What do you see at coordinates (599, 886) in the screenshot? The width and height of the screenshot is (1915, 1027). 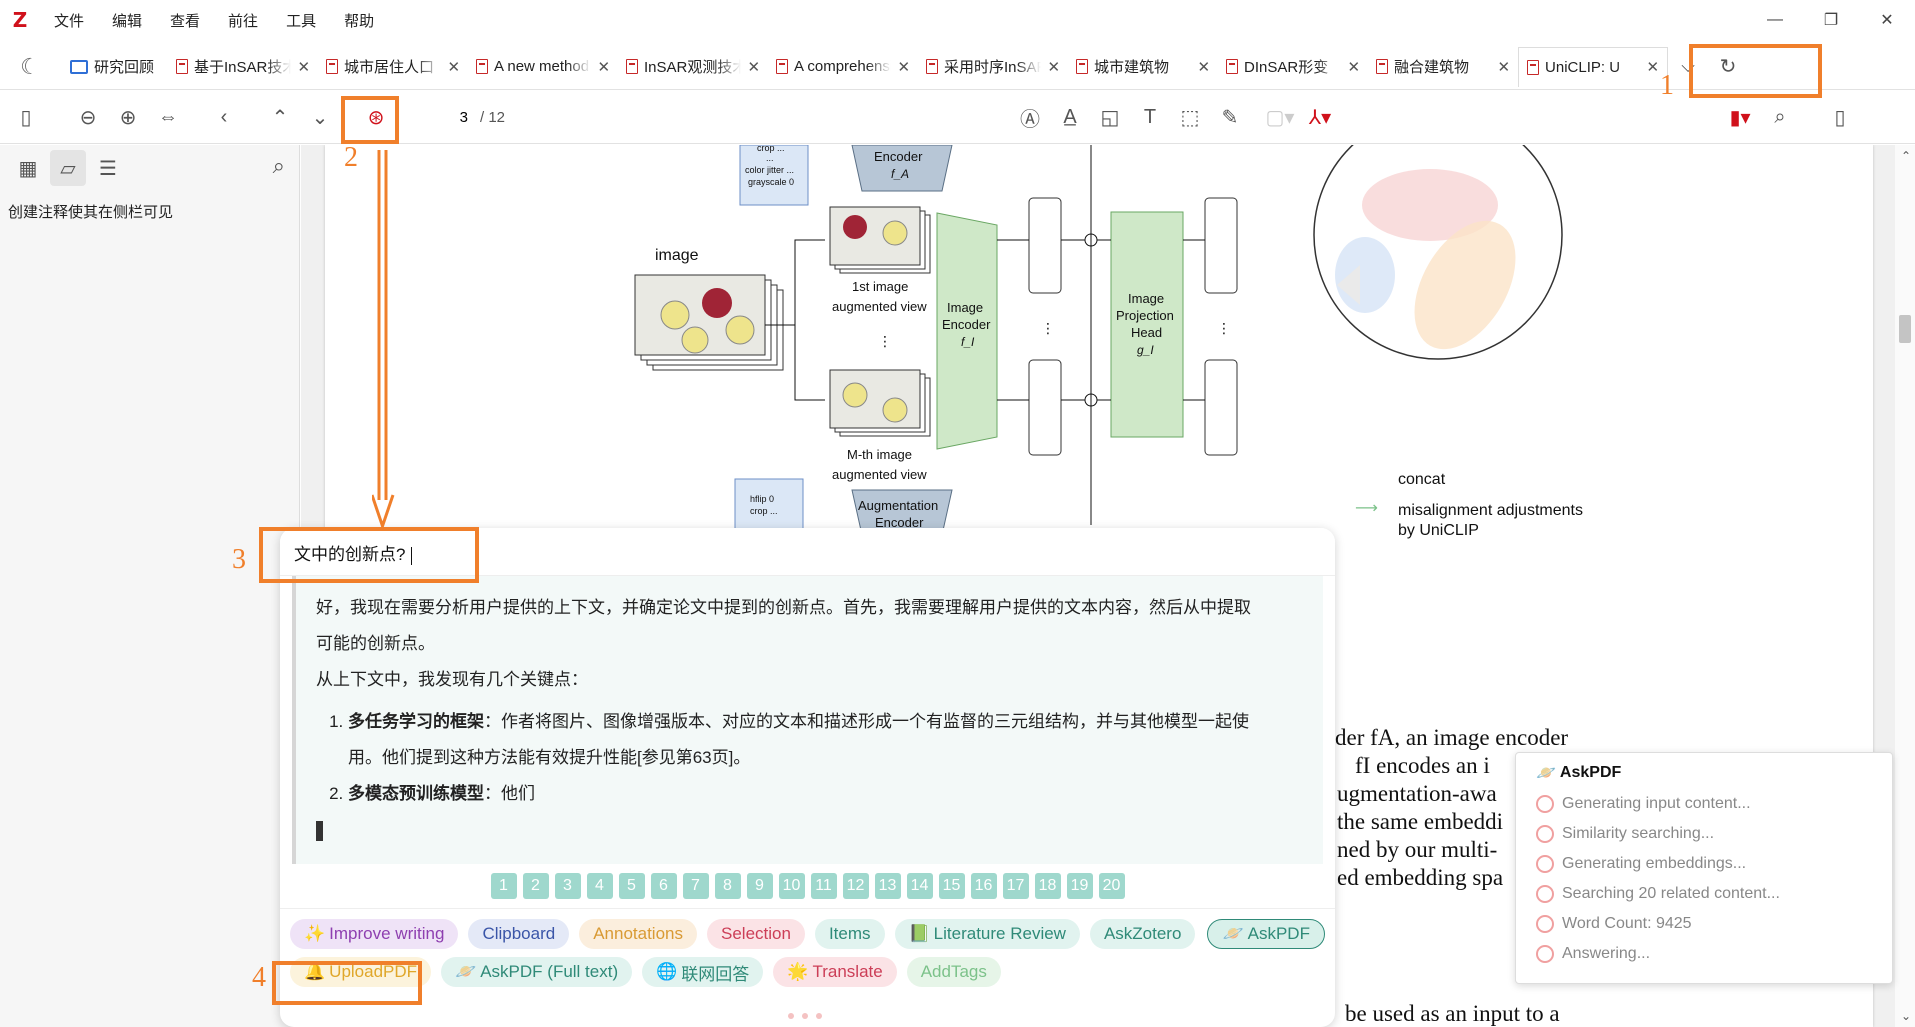 I see `answer-page-button: 4` at bounding box center [599, 886].